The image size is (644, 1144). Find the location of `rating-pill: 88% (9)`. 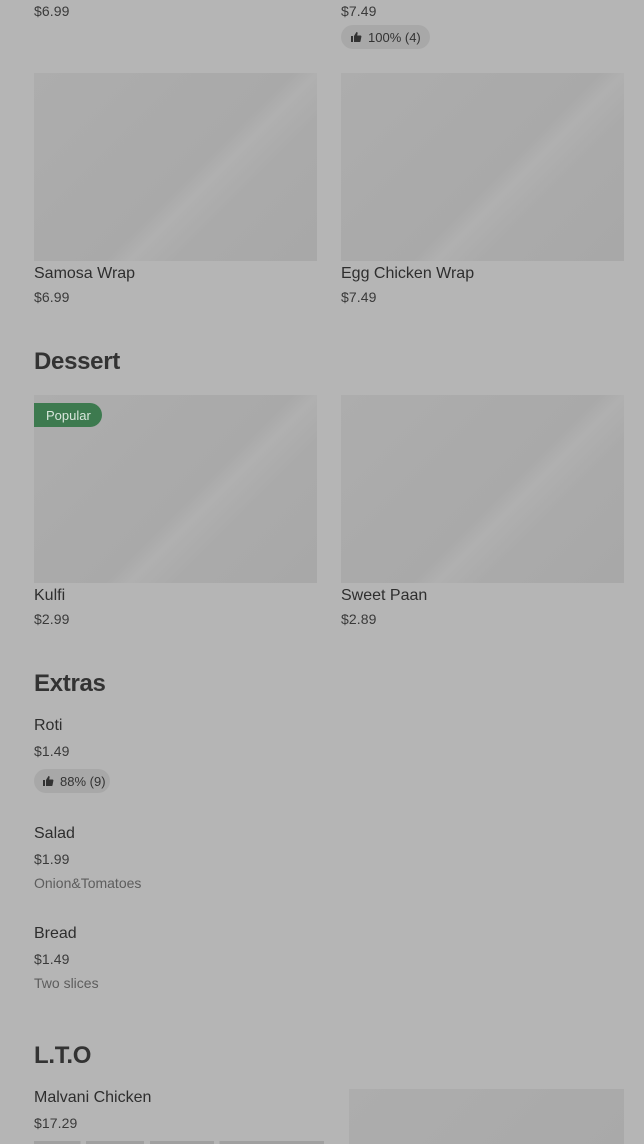

rating-pill: 88% (9) is located at coordinates (72, 781).